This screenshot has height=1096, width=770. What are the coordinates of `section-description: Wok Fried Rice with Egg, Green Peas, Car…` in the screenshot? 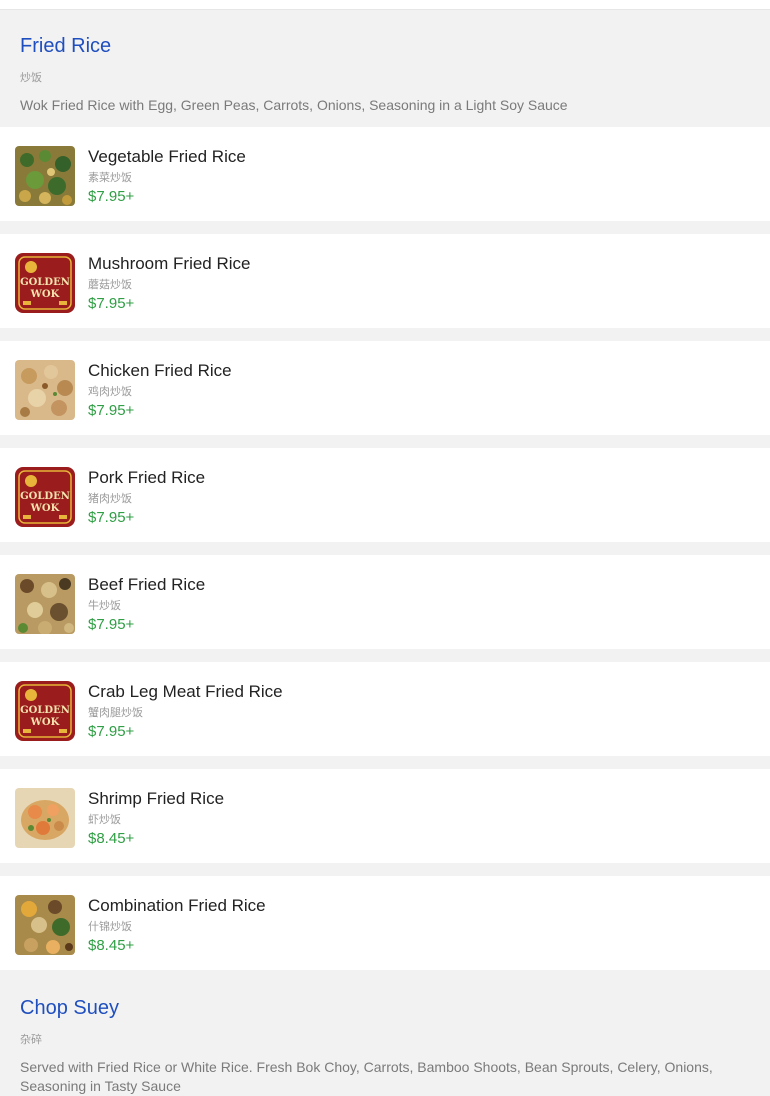 It's located at (294, 105).